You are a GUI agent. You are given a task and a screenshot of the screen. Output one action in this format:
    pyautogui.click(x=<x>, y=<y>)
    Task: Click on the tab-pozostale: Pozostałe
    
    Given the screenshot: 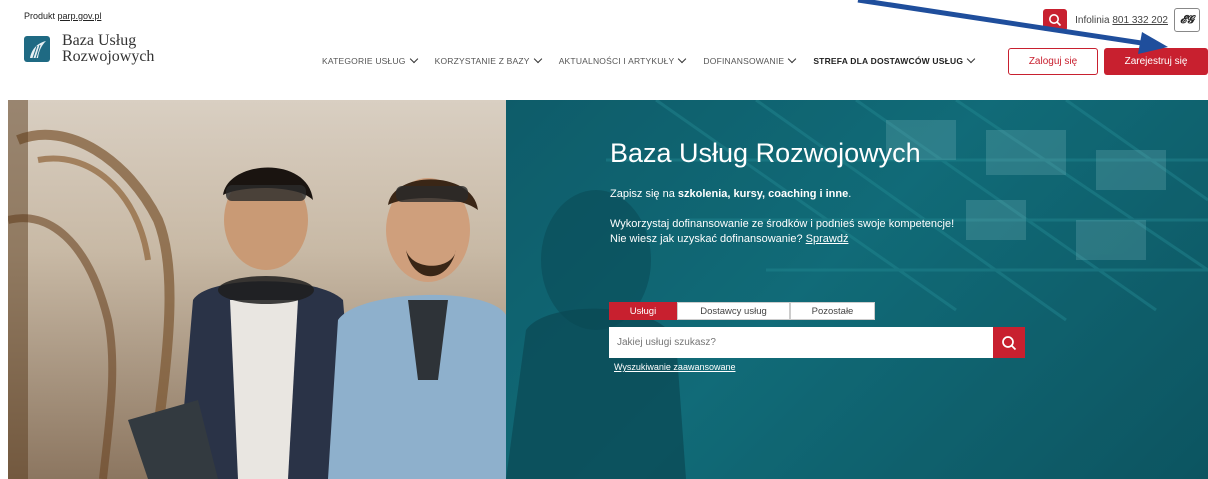 What is the action you would take?
    pyautogui.click(x=832, y=311)
    